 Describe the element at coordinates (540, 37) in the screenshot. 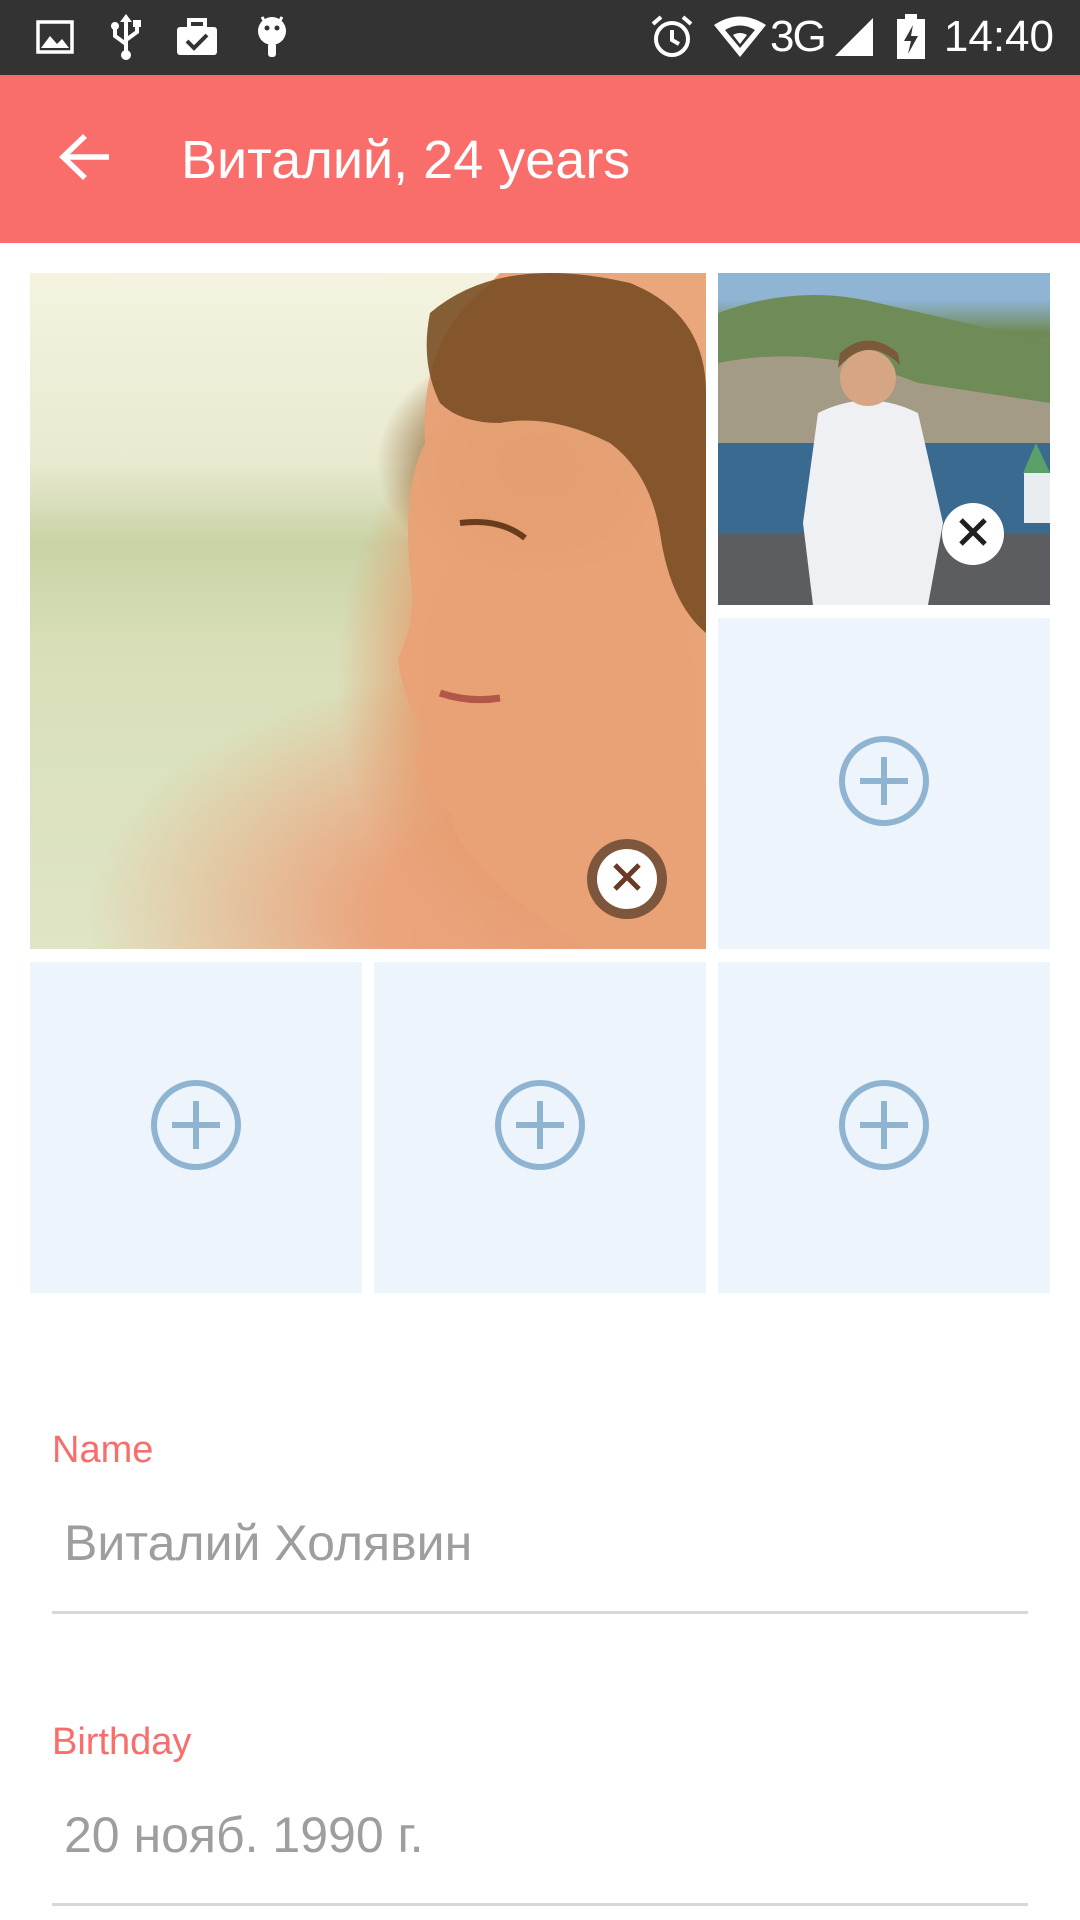

I see `status-bar: 3G 14:40` at that location.